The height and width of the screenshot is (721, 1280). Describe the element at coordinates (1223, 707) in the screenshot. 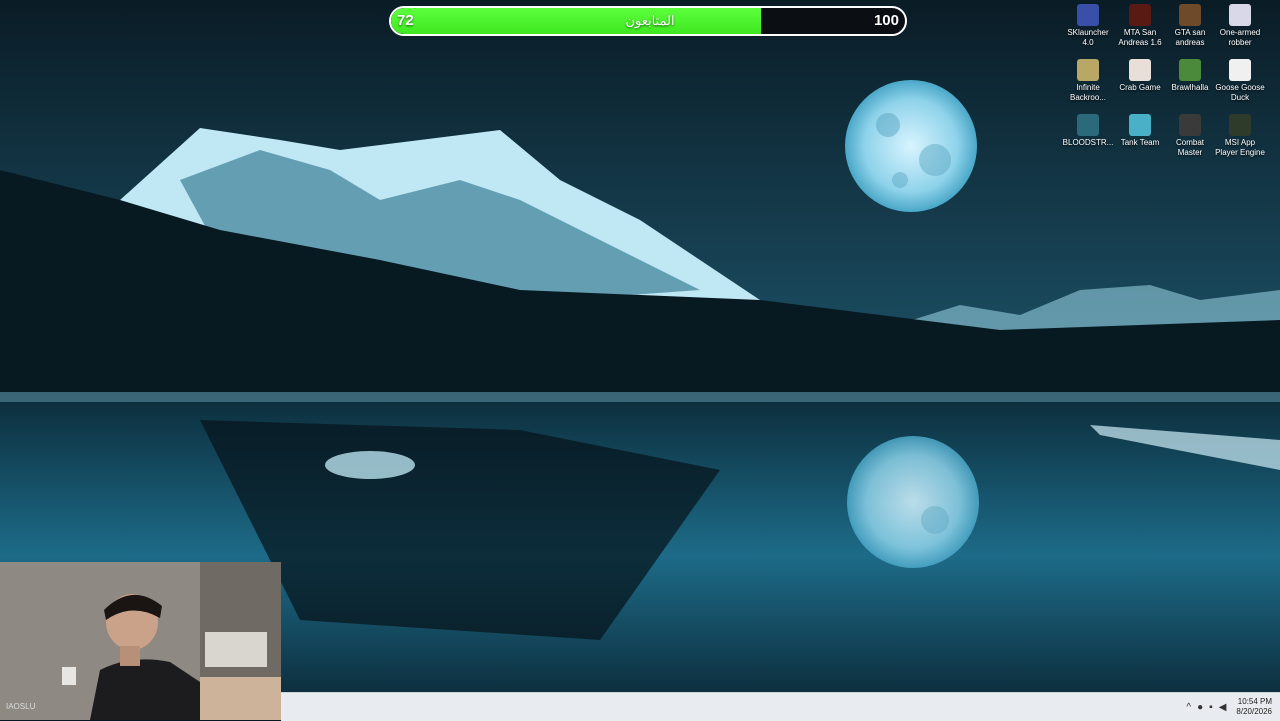

I see `speaker-icon: ◀` at that location.